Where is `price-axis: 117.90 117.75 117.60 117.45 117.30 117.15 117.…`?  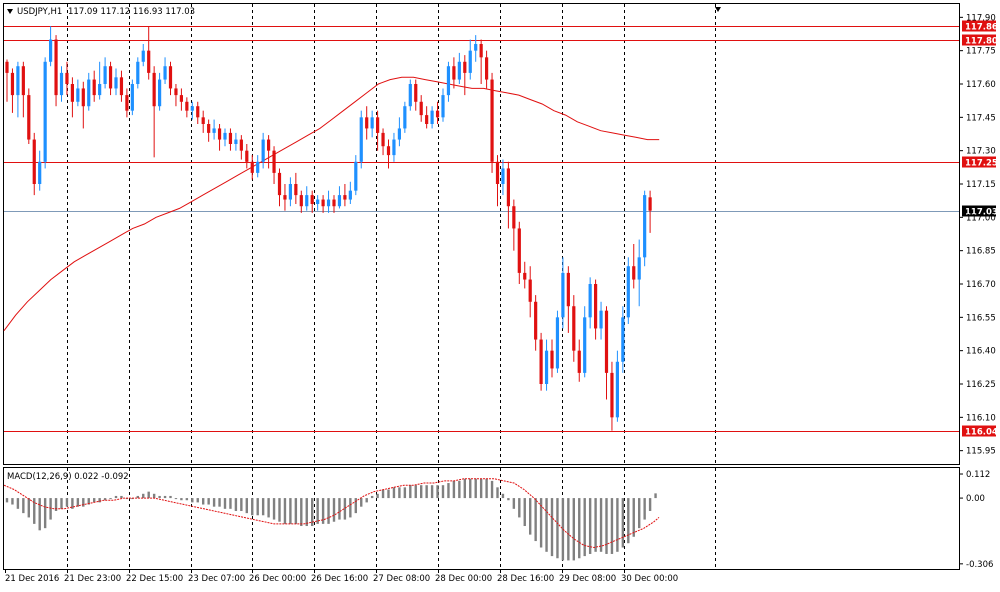
price-axis: 117.90 117.75 117.60 117.45 117.30 117.15 117.… is located at coordinates (977, 235).